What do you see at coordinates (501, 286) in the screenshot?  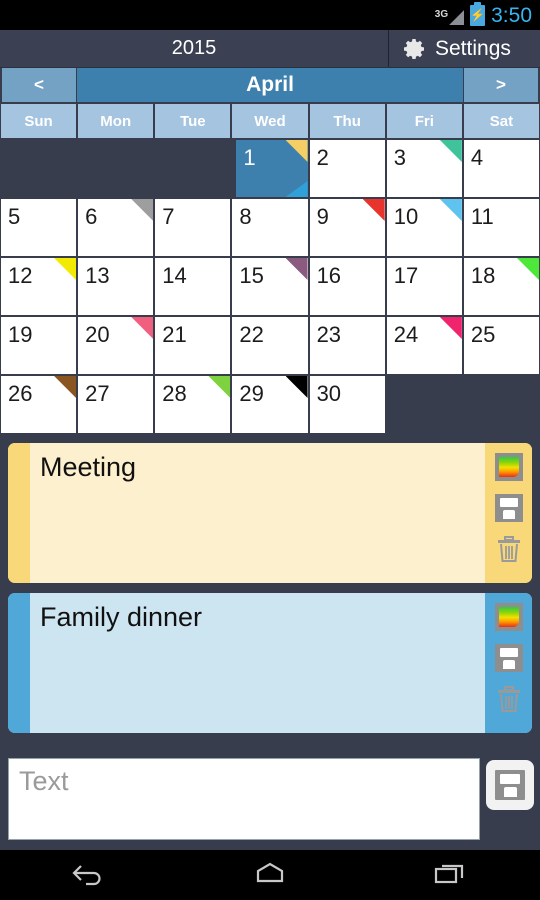 I see `calendar-day-18: 18` at bounding box center [501, 286].